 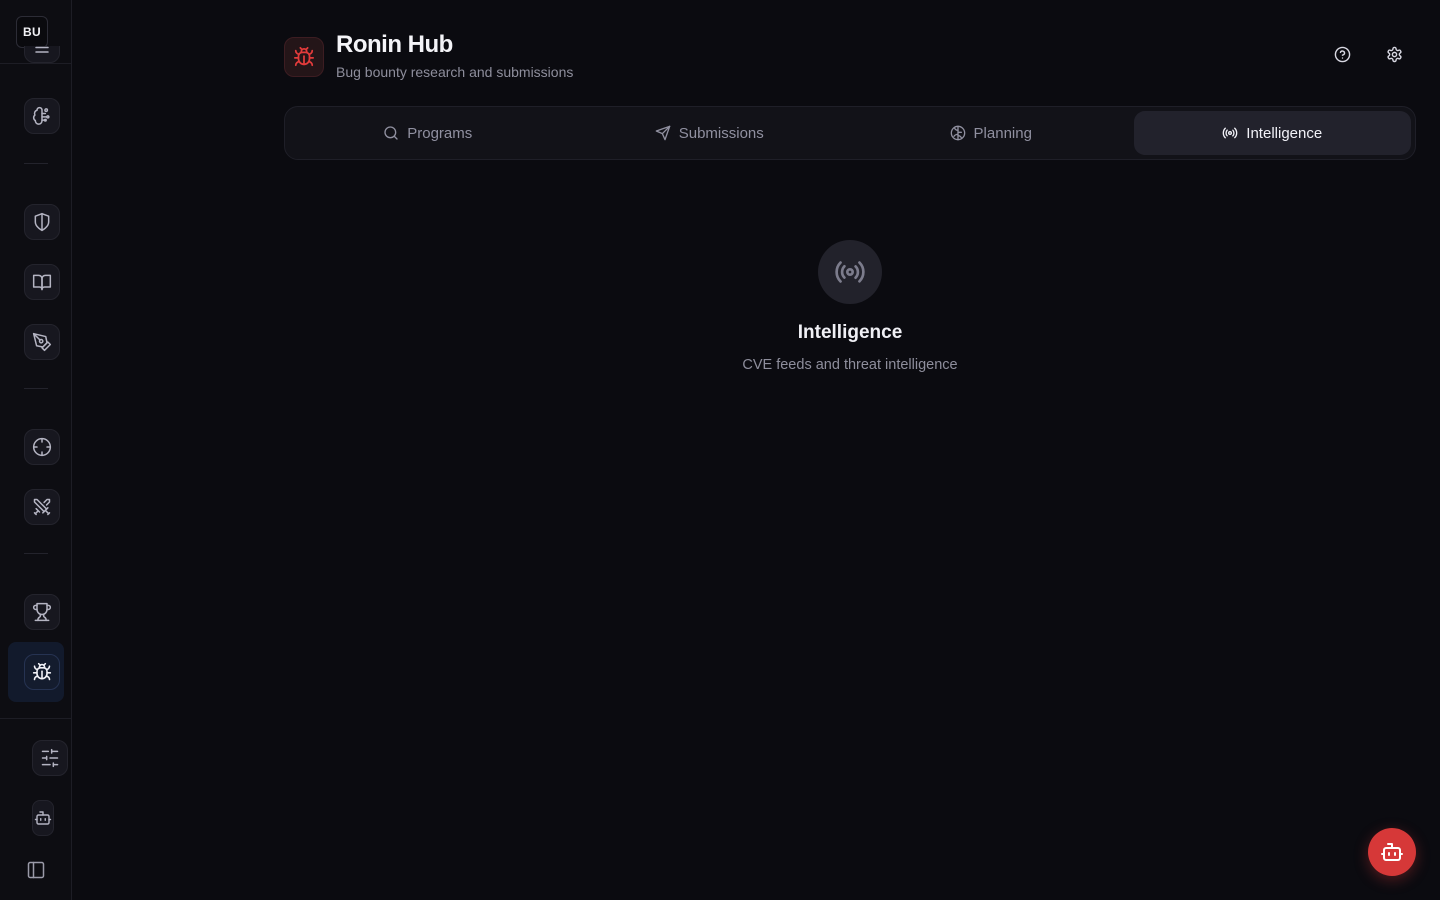 What do you see at coordinates (455, 72) in the screenshot?
I see `page-subtitle: Bug bounty research and submissions` at bounding box center [455, 72].